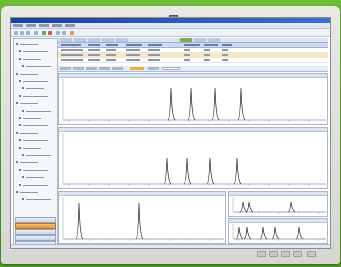  I want to click on table-row, so click(193, 60).